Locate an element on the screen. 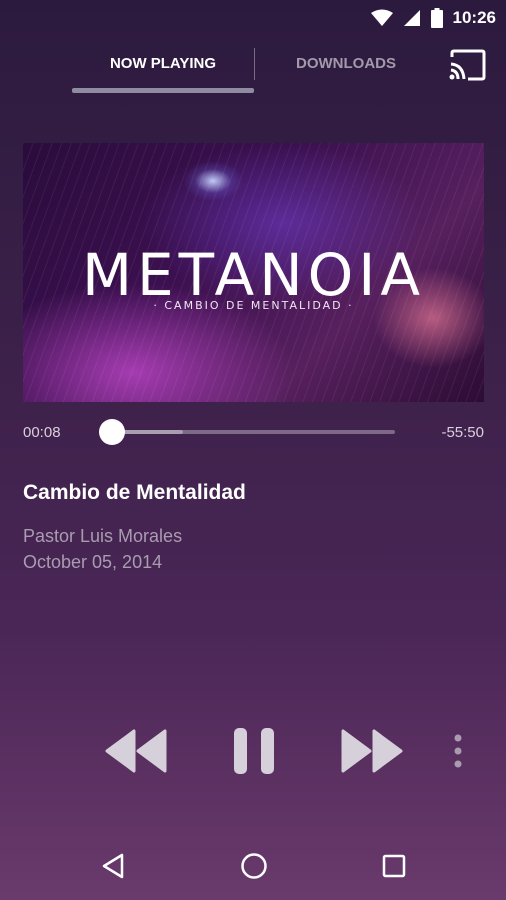 Image resolution: width=506 pixels, height=900 pixels. status-time: 10:26 is located at coordinates (474, 17).